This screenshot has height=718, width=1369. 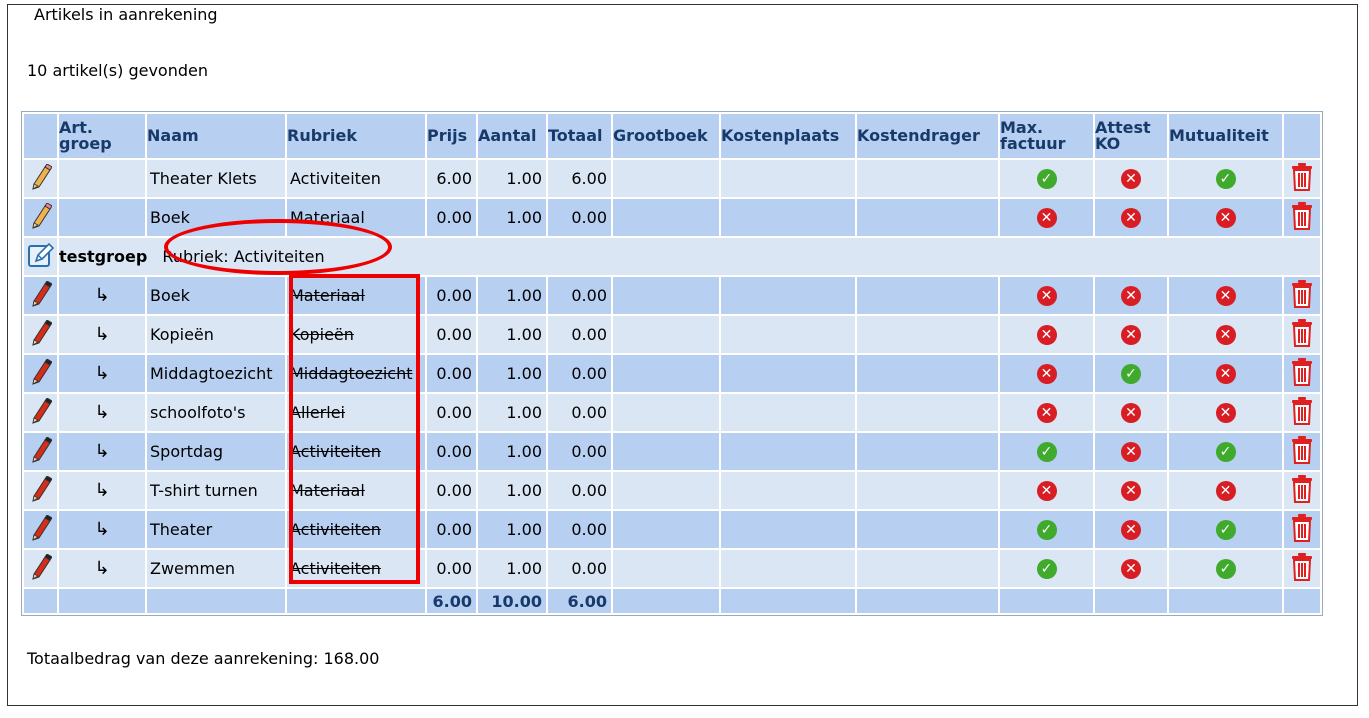 I want to click on check-circle-icon: ✓, so click(x=1225, y=179).